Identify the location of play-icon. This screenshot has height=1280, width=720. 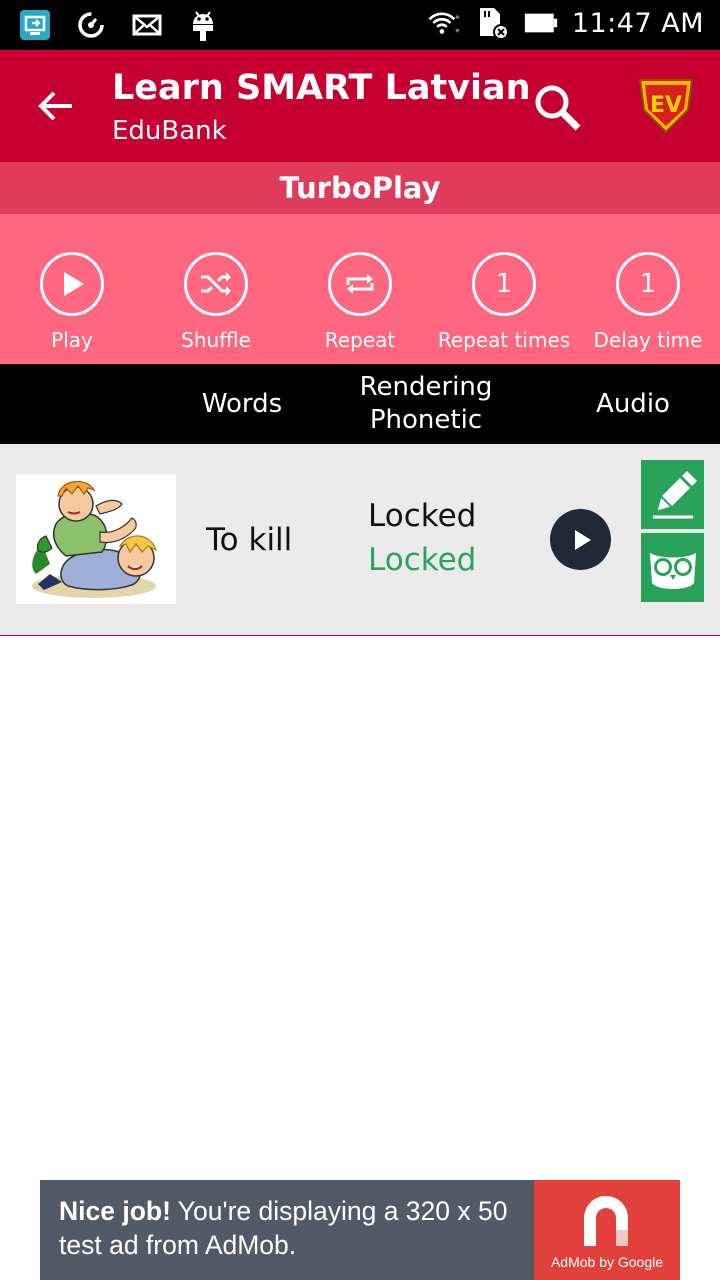
(72, 284).